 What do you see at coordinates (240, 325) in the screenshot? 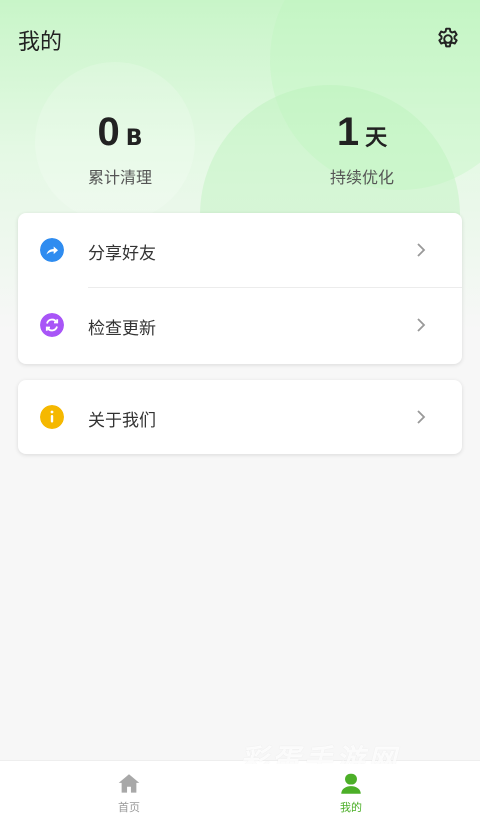
I see `check-update-item: 检查更新` at bounding box center [240, 325].